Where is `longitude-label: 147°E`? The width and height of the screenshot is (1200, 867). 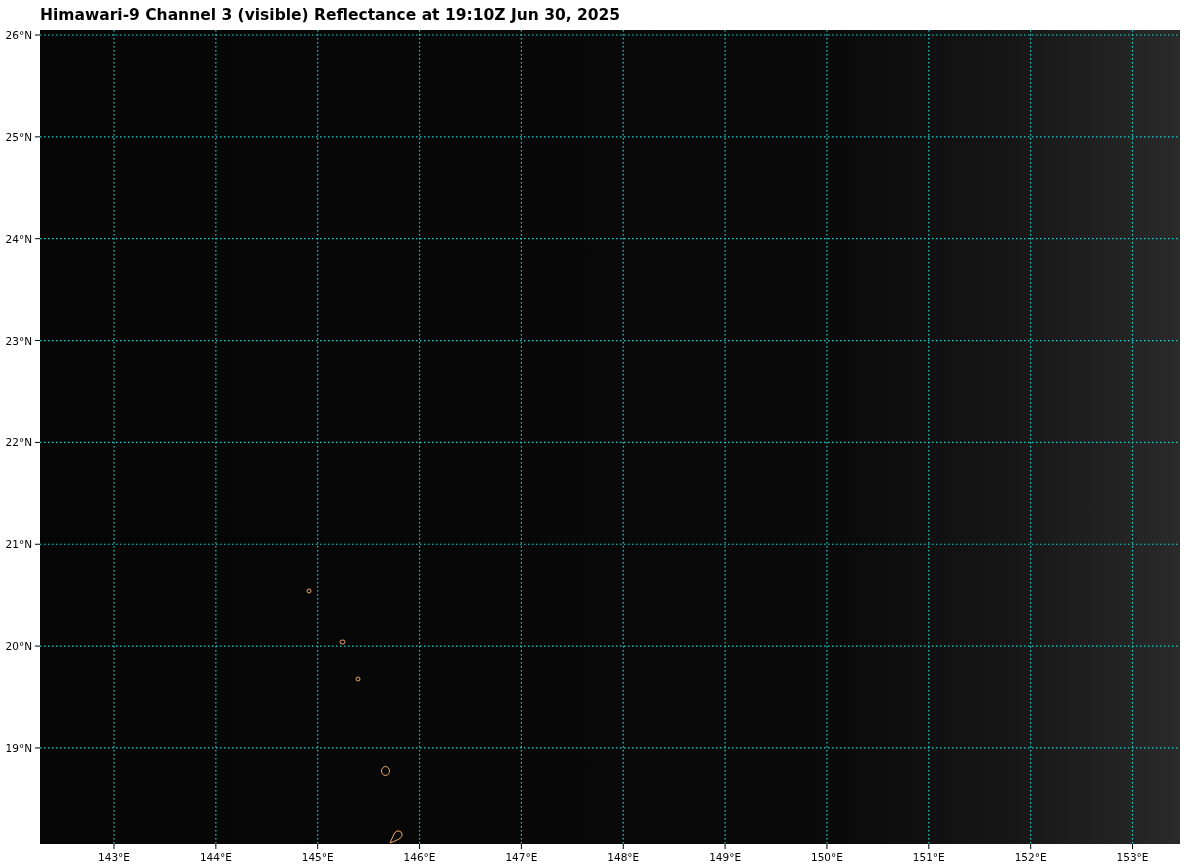
longitude-label: 147°E is located at coordinates (521, 857).